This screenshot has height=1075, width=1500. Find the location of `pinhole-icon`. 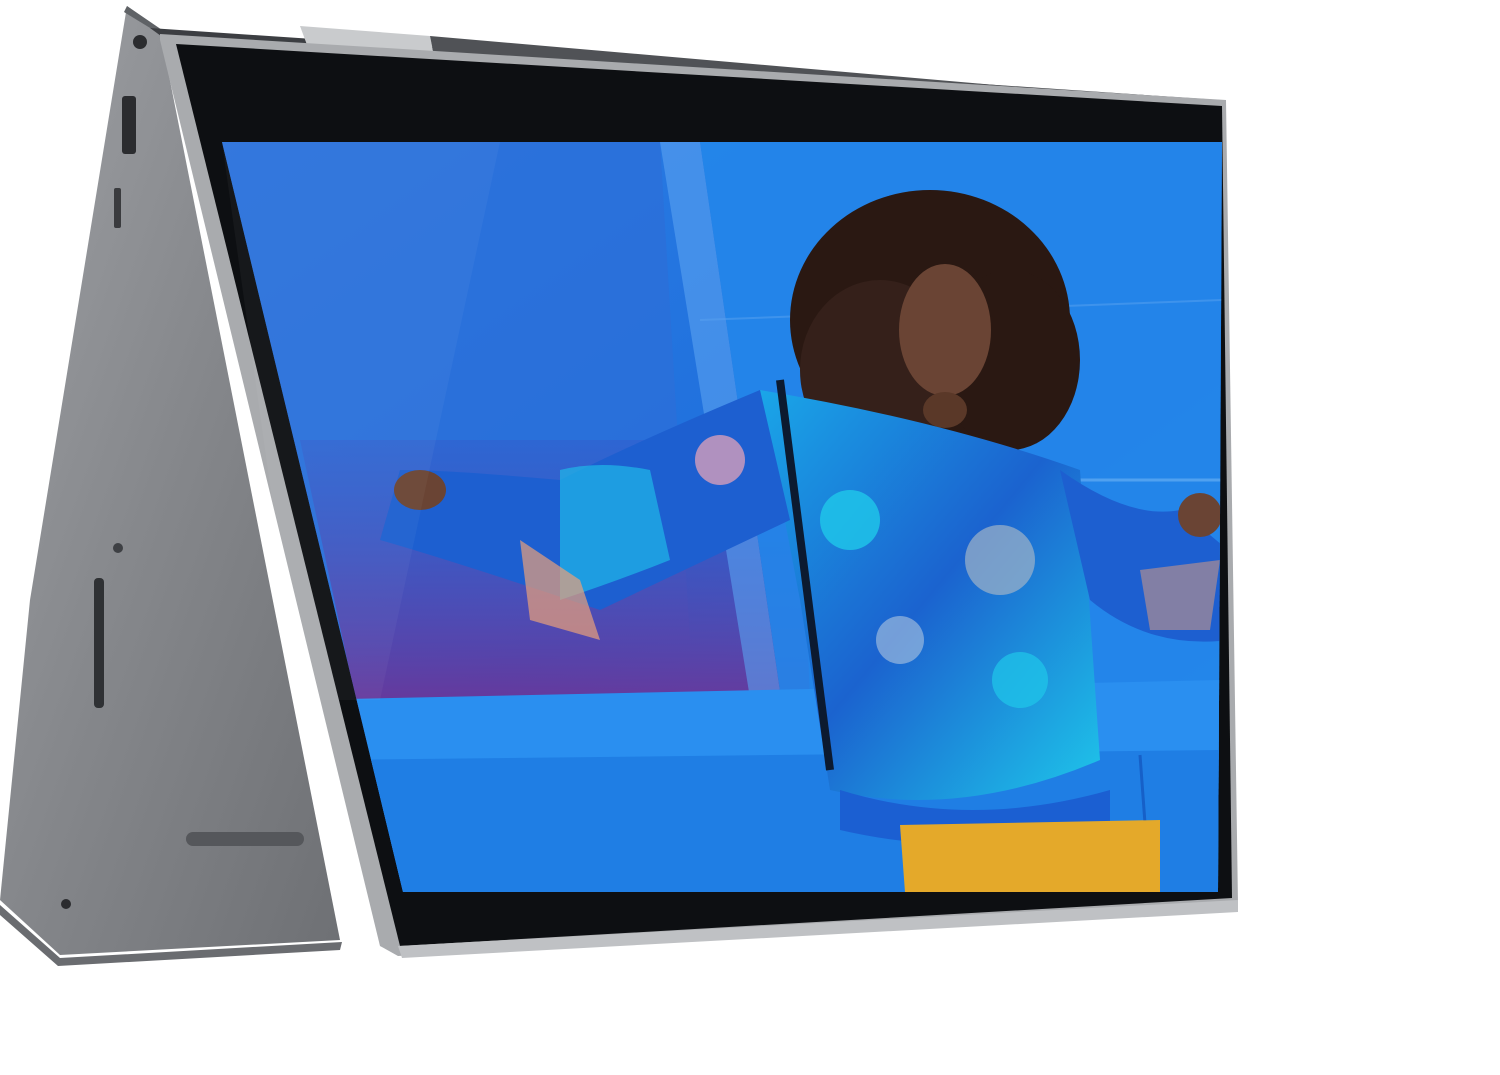

pinhole-icon is located at coordinates (66, 904).